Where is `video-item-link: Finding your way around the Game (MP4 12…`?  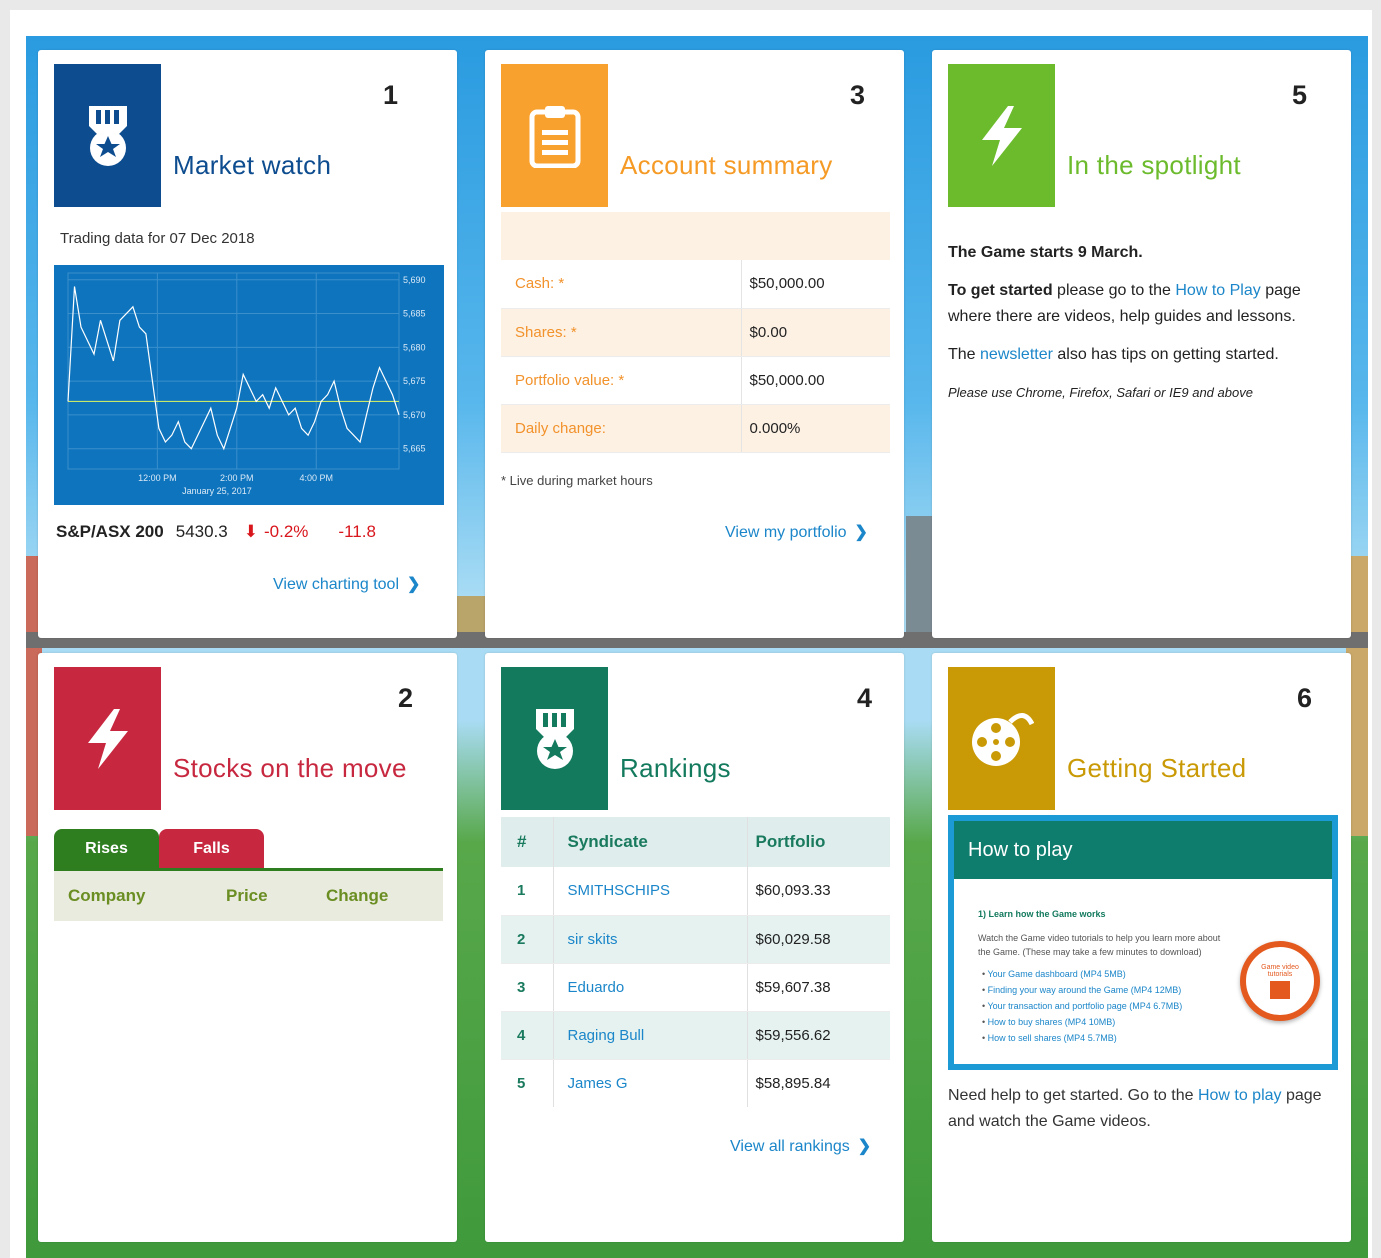 video-item-link: Finding your way around the Game (MP4 12… is located at coordinates (1085, 990).